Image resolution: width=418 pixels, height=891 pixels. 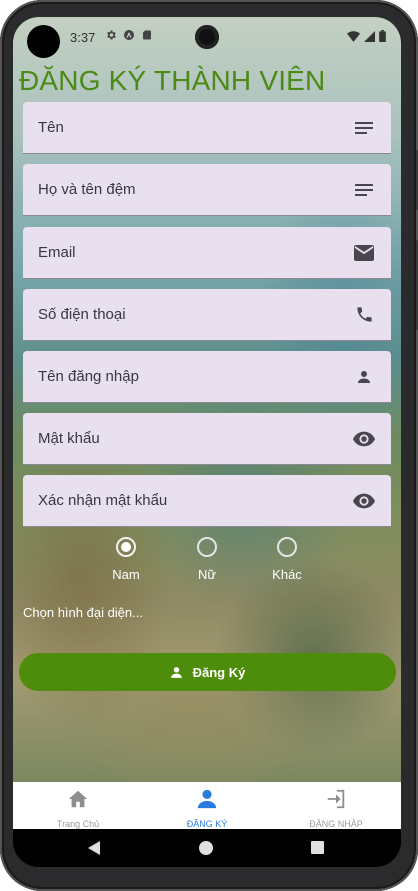 What do you see at coordinates (207, 501) in the screenshot?
I see `confirm-password-field: Xác nhận mật khẩu` at bounding box center [207, 501].